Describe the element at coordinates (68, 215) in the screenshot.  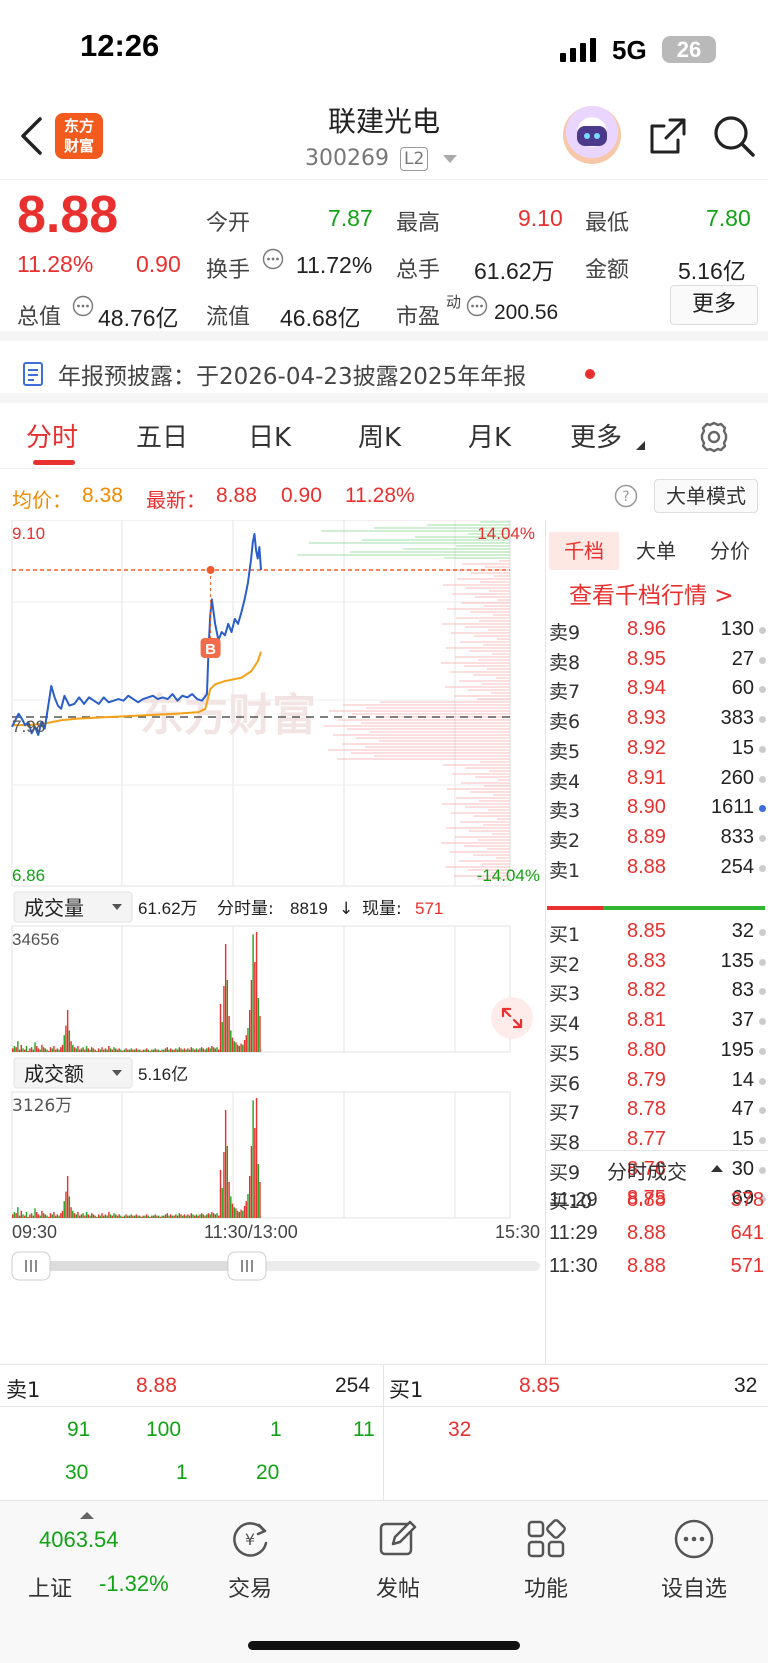
I see `current-price: 8.88` at that location.